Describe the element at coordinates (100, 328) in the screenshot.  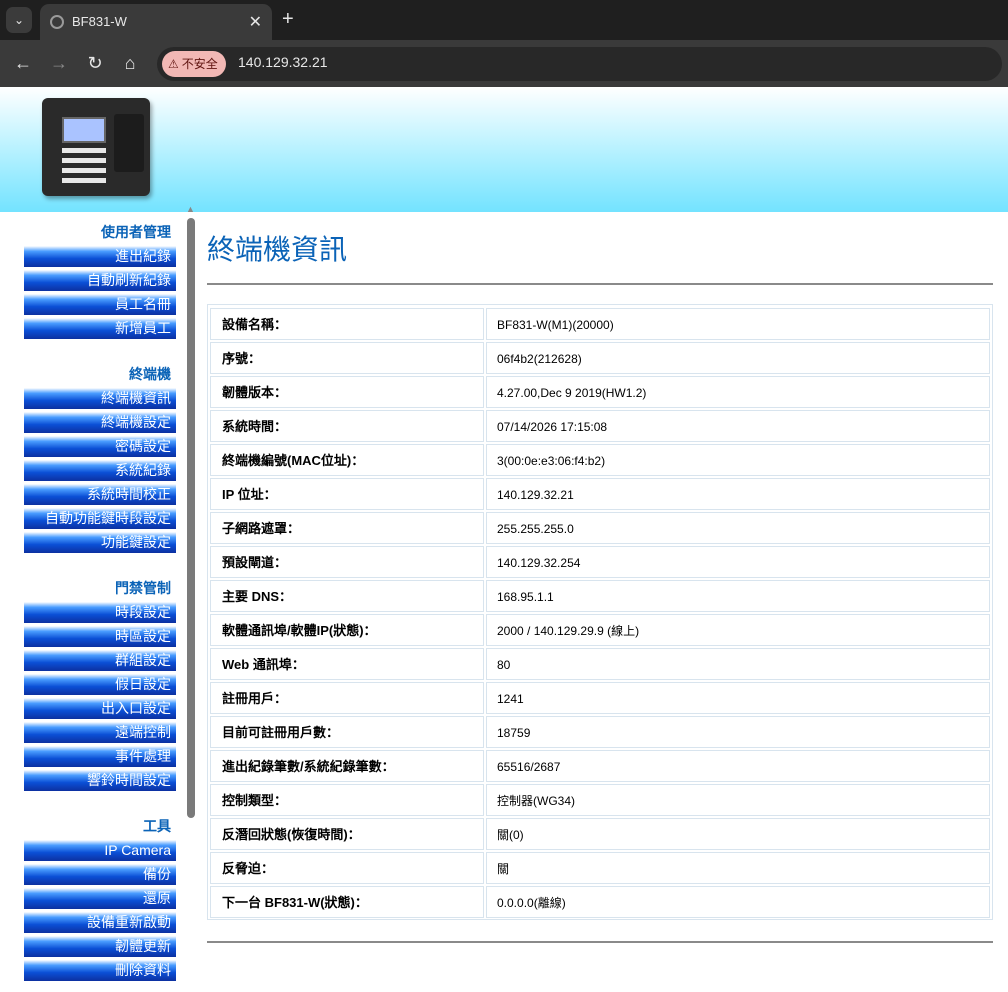
I see `sidebar-item: 新增員工` at that location.